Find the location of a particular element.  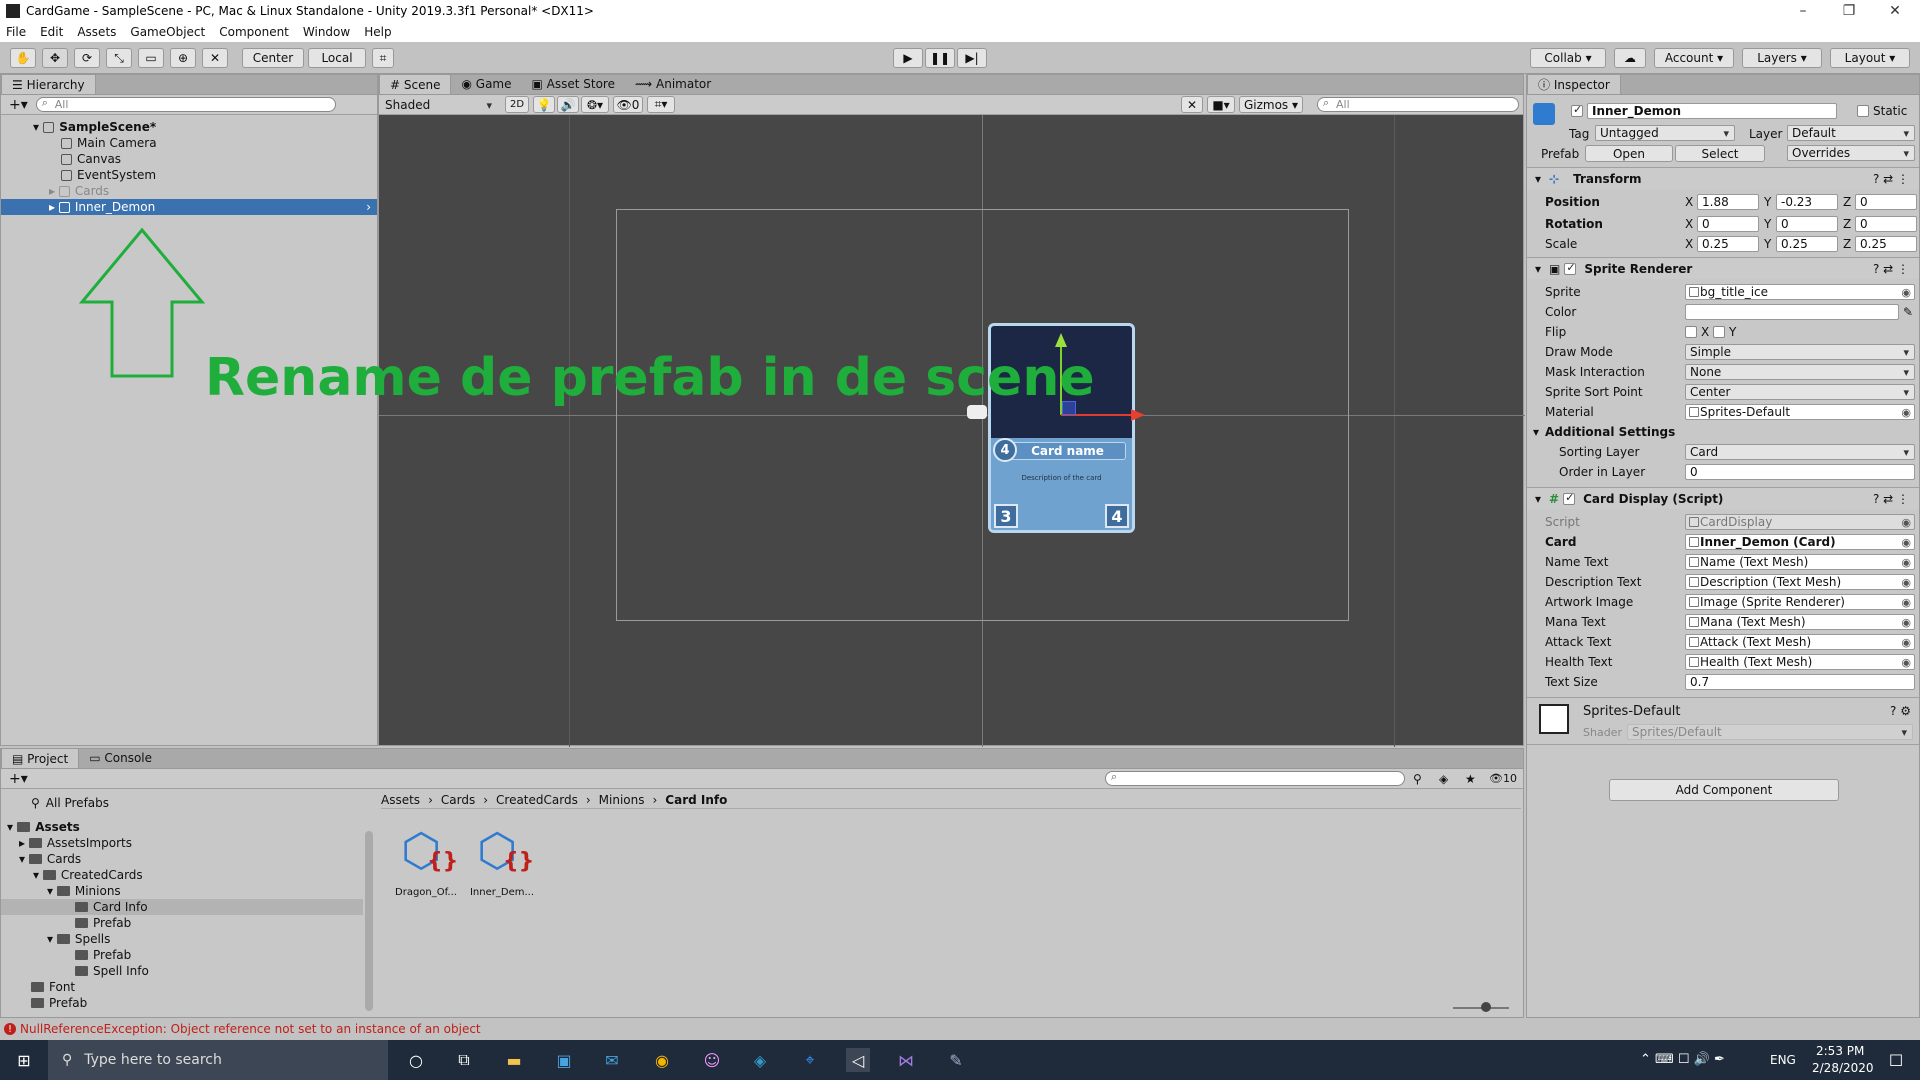

flip-x-checkbox is located at coordinates (1691, 332).